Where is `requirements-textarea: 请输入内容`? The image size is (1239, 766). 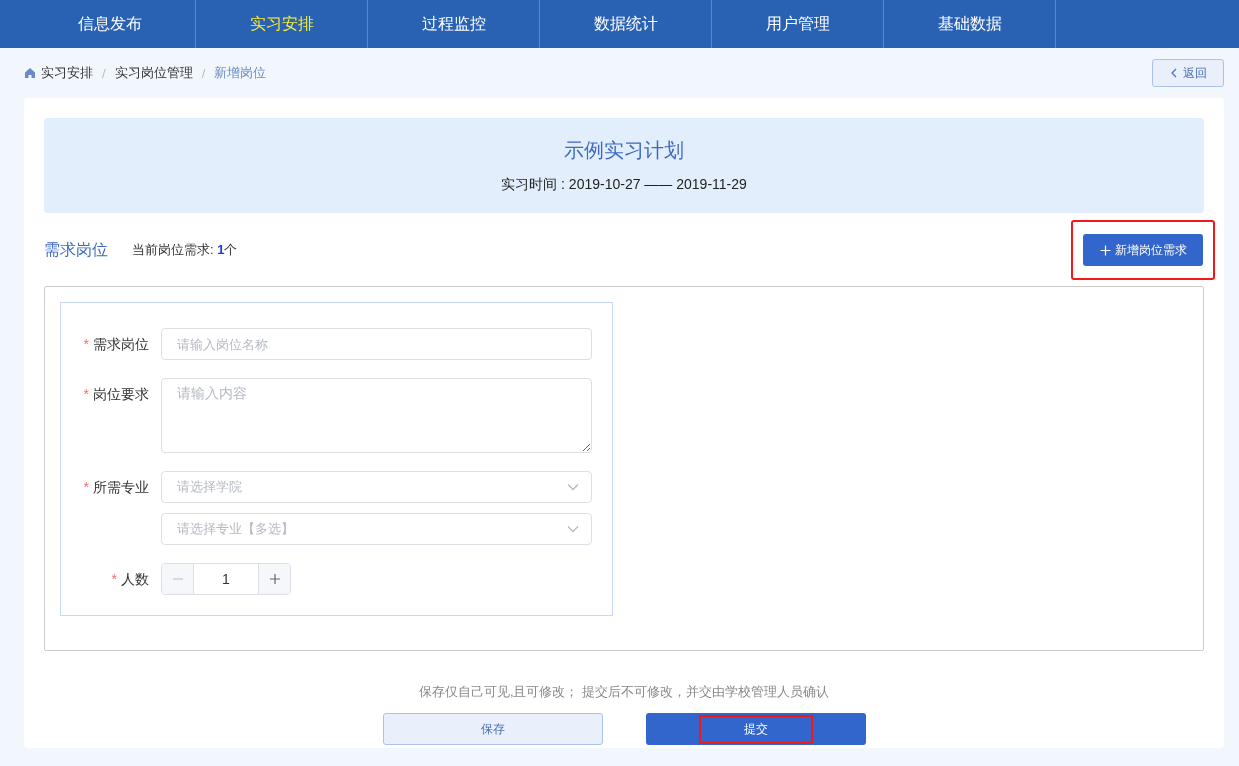 requirements-textarea: 请输入内容 is located at coordinates (376, 415).